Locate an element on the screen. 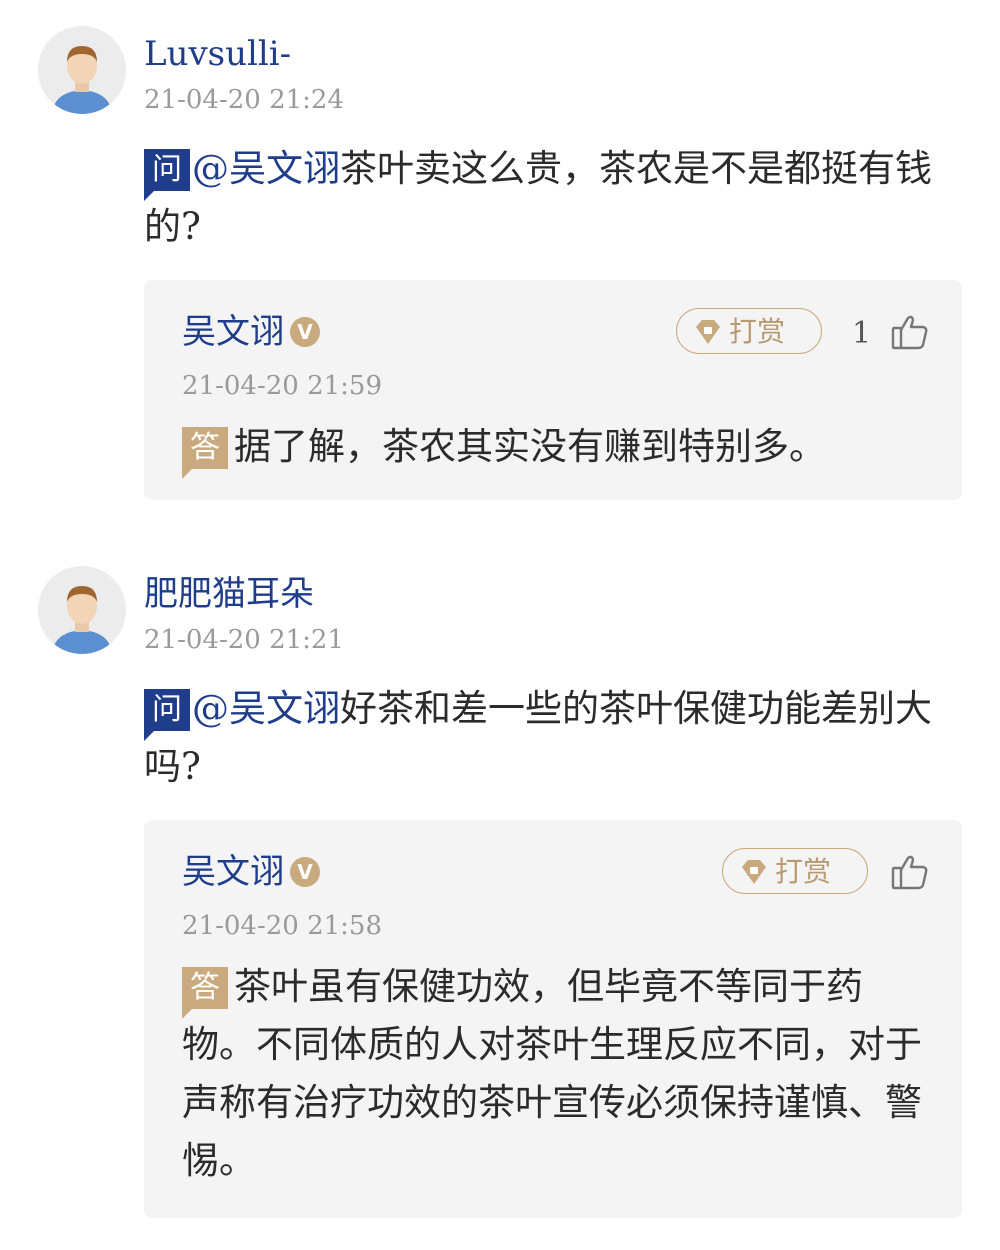 Image resolution: width=1000 pixels, height=1250 pixels. comment-time: 21-04-20 21:24 is located at coordinates (244, 100).